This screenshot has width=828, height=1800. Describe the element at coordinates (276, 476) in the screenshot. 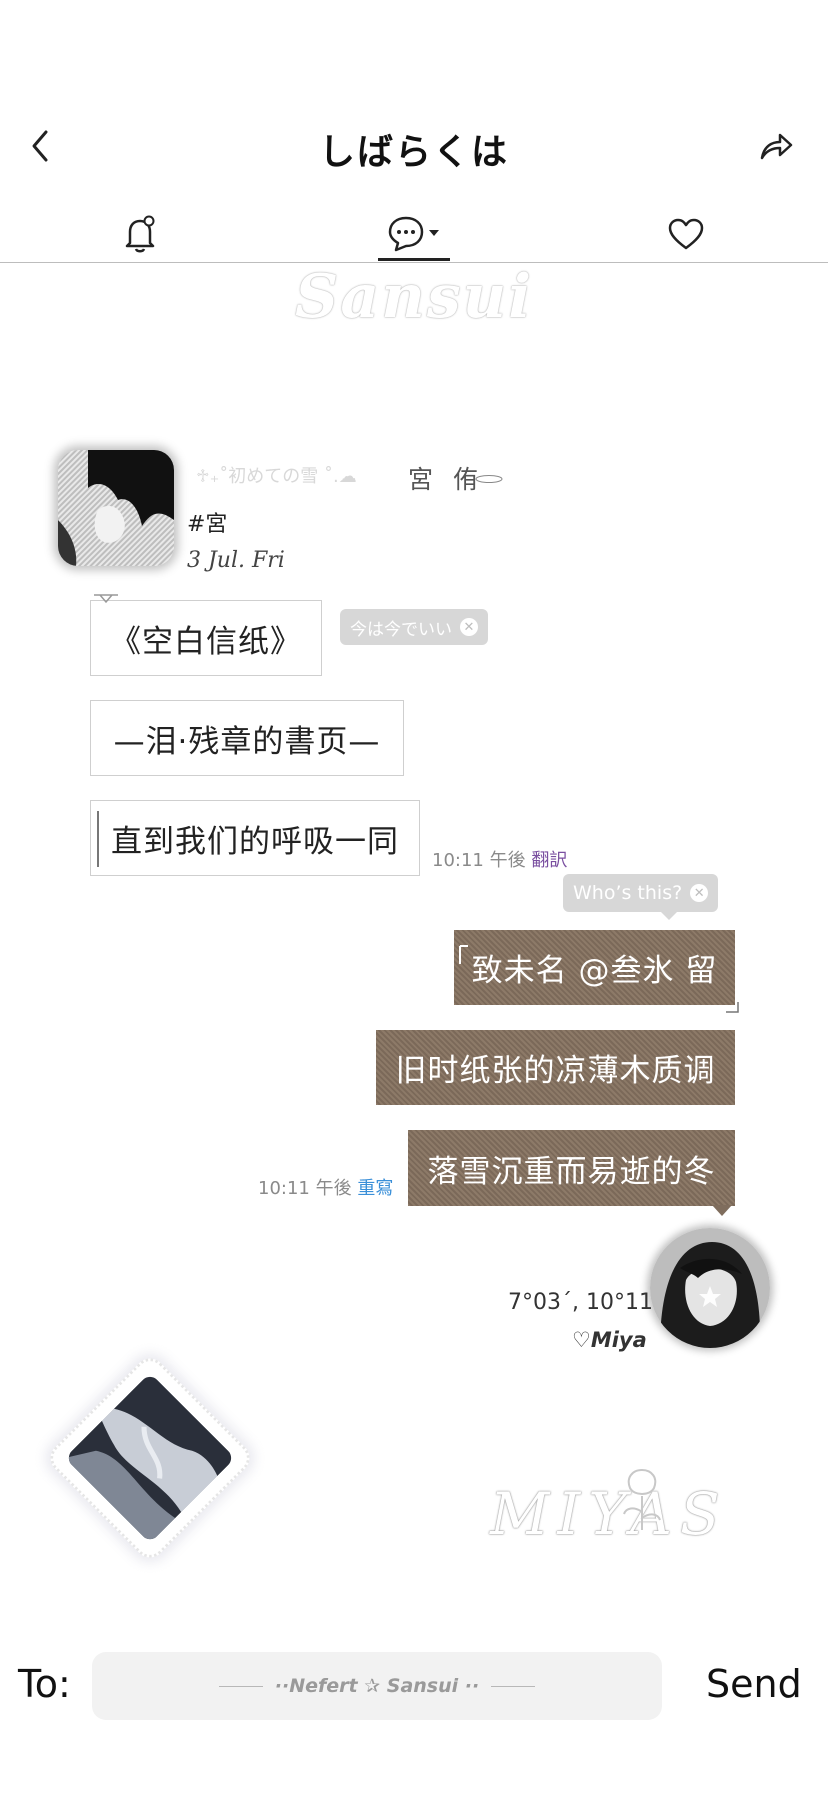

I see `profile-decor-text: ♱₊˚初めての雪 ˚.☁` at that location.